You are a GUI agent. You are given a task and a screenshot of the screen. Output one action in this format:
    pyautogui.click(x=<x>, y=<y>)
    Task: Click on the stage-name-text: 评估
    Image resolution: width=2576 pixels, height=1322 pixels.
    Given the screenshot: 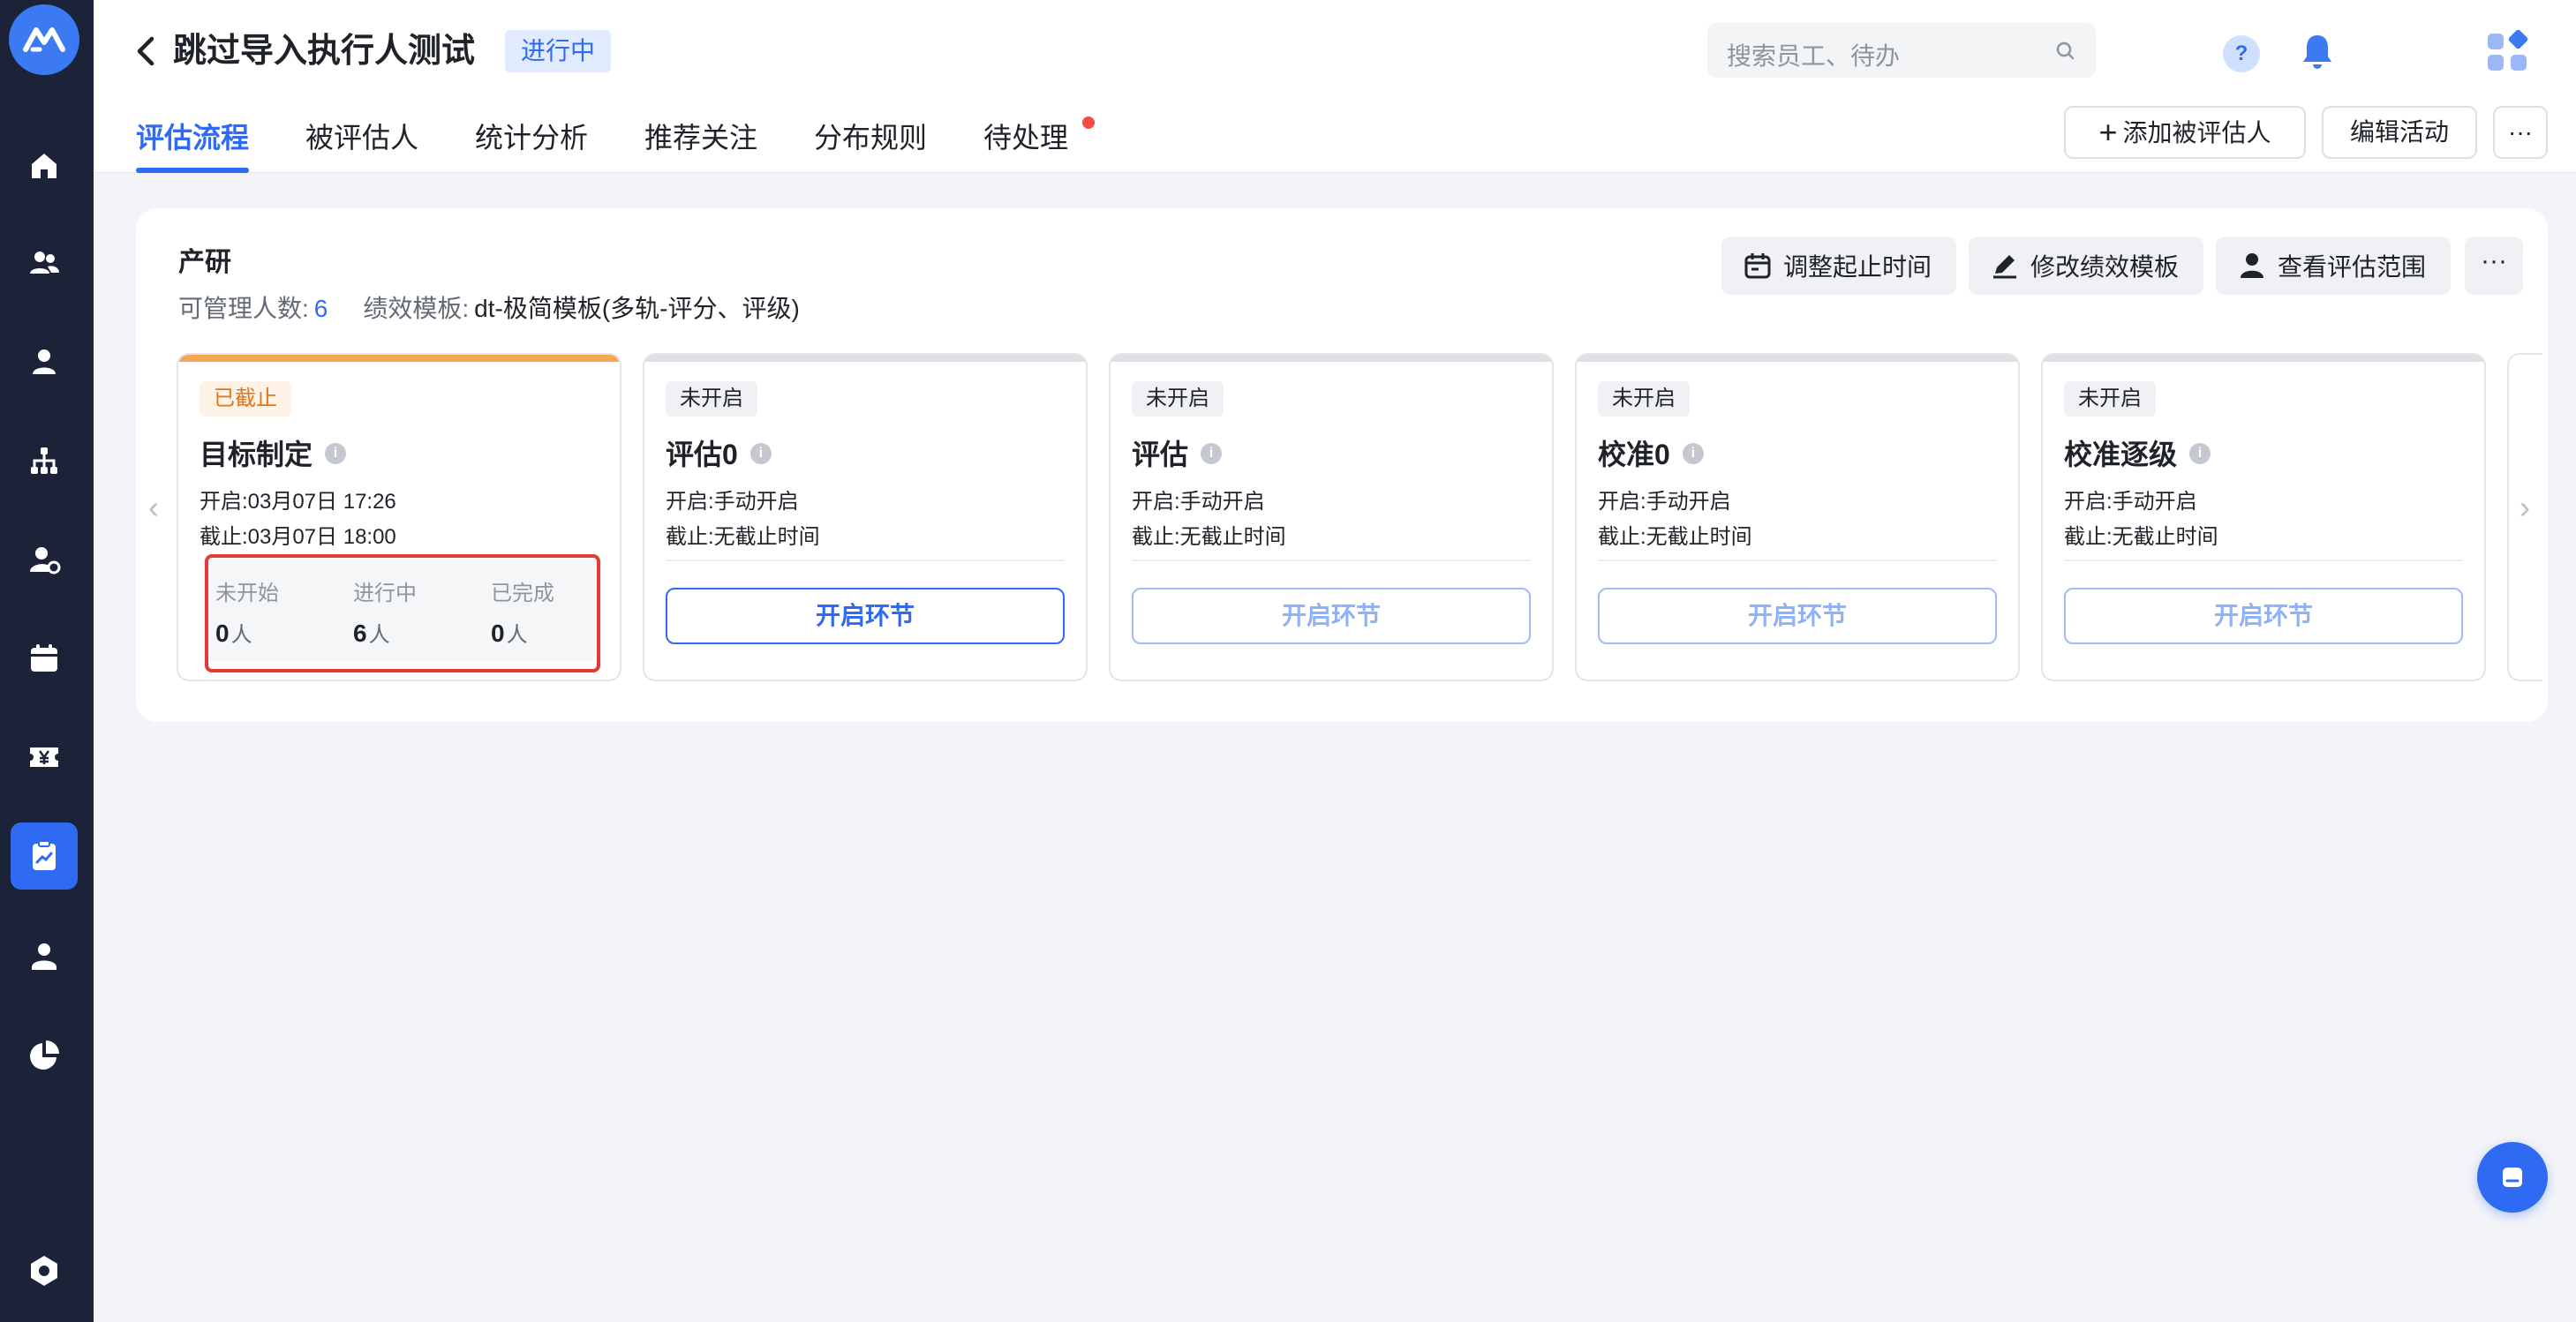 What is the action you would take?
    pyautogui.click(x=1161, y=454)
    